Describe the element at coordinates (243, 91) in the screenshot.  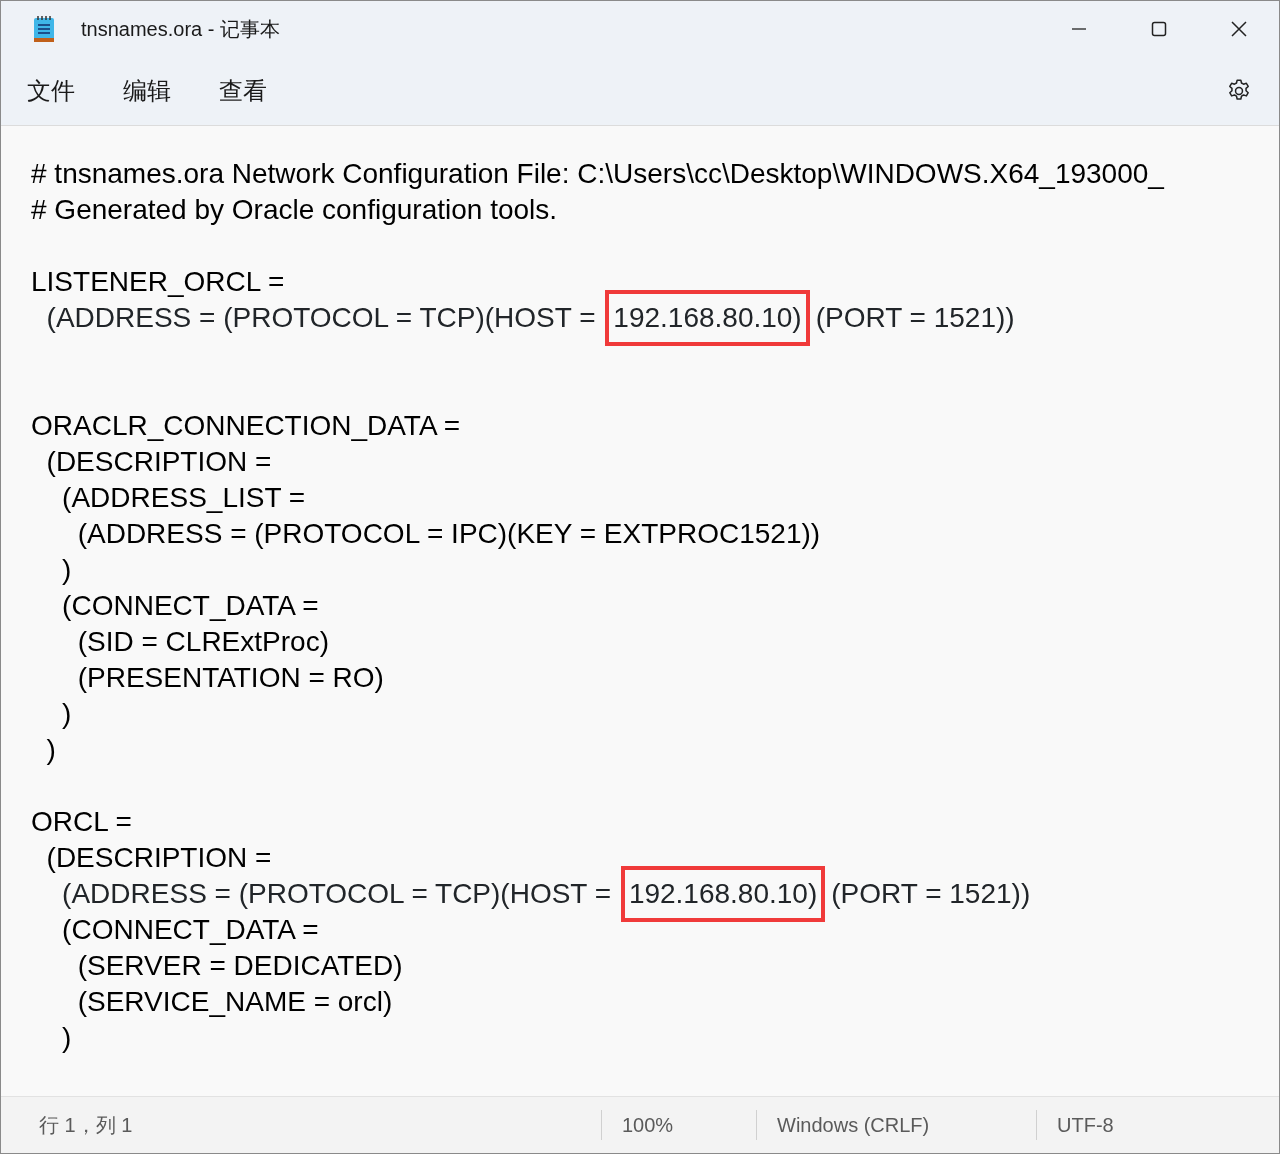
I see `menu-item: 查看` at that location.